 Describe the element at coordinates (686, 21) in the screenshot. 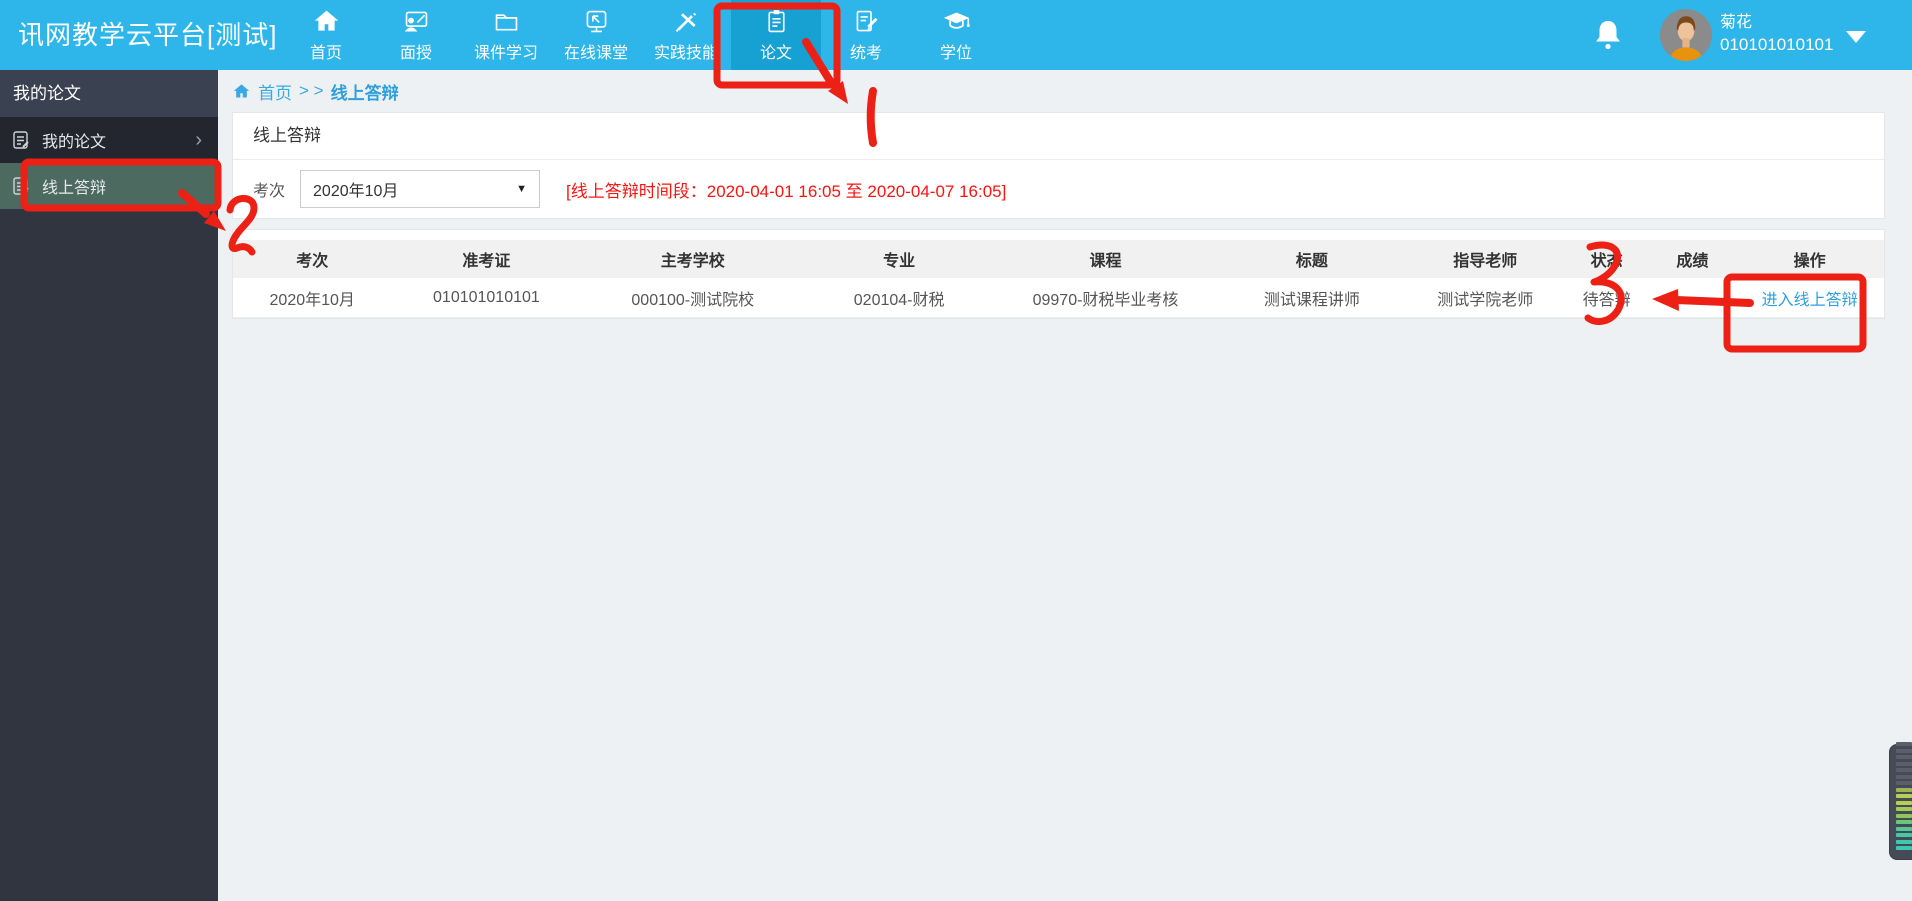

I see `skills-icon` at that location.